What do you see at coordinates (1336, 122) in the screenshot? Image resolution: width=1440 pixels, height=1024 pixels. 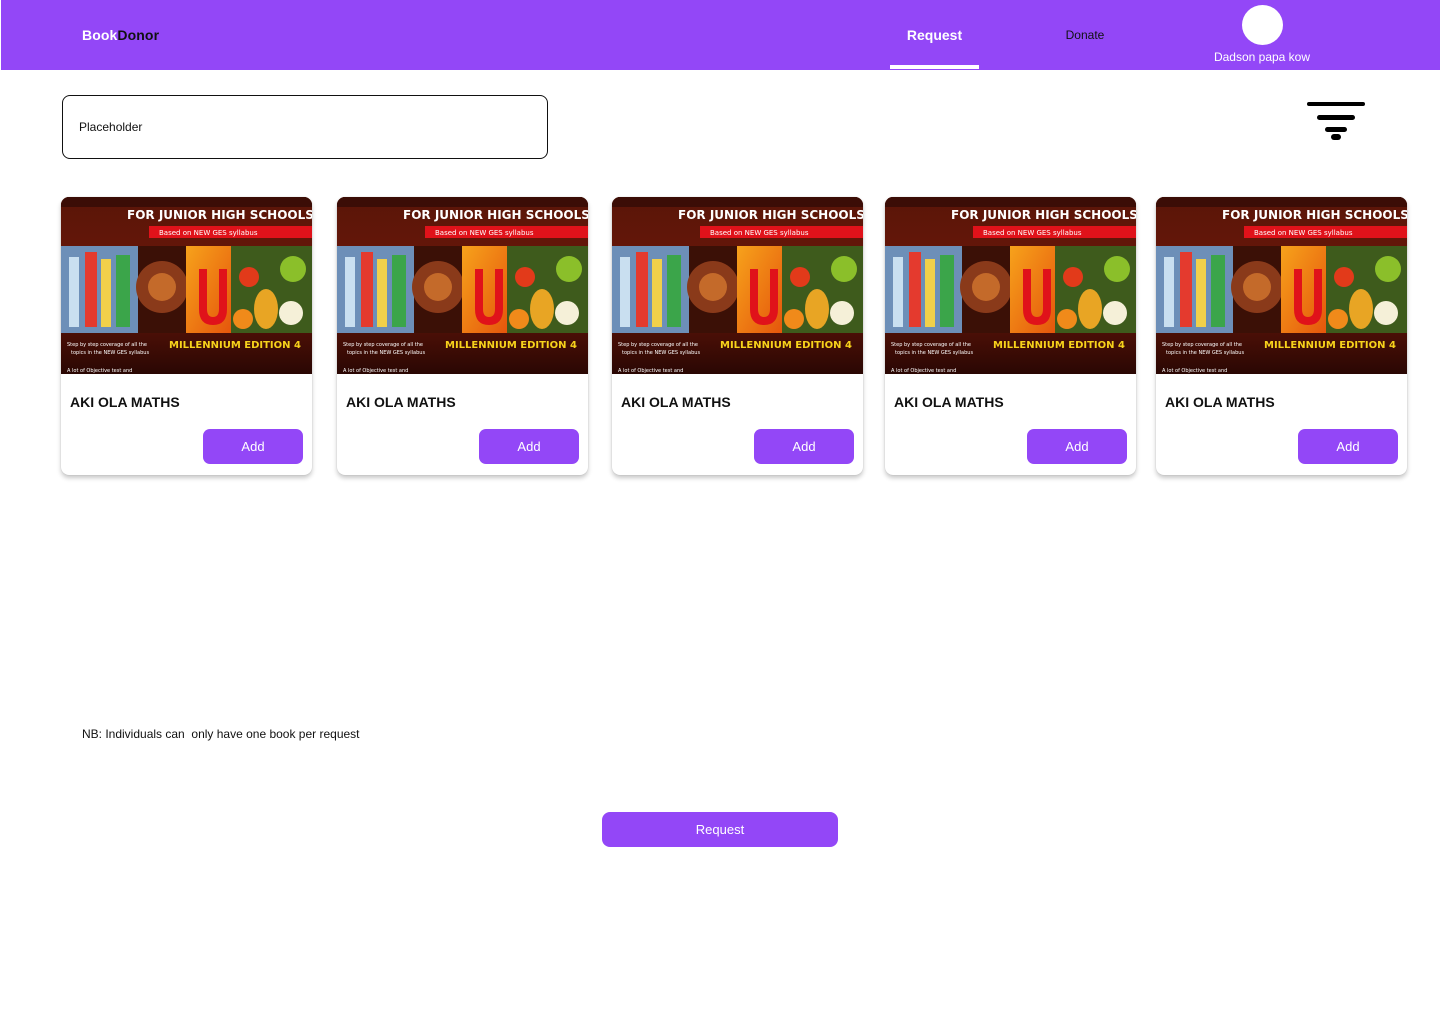 I see `filter-icon` at bounding box center [1336, 122].